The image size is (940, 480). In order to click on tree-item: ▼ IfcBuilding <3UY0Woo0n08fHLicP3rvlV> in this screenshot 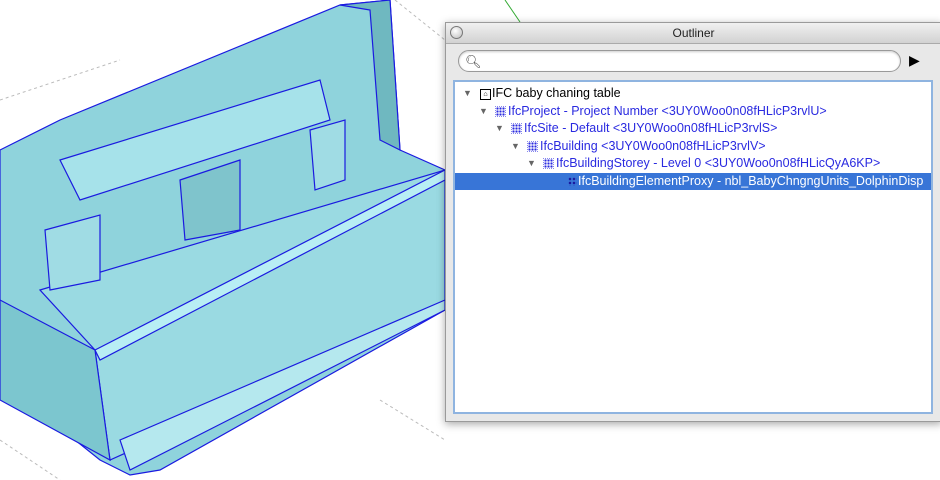, I will do `click(693, 146)`.